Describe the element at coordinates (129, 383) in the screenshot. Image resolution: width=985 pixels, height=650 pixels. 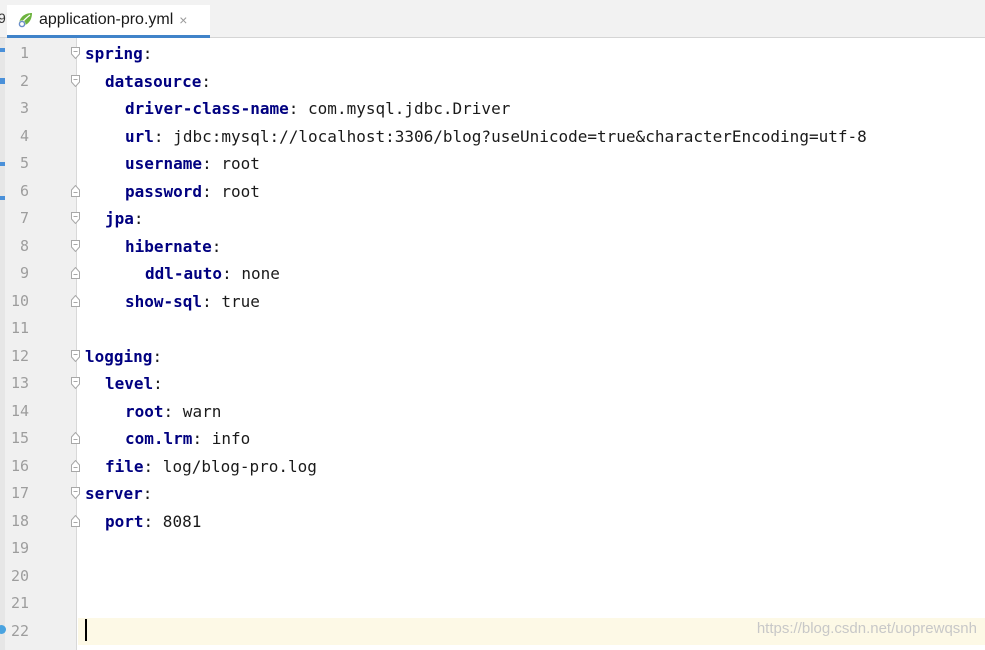
I see `yaml-key: level` at that location.